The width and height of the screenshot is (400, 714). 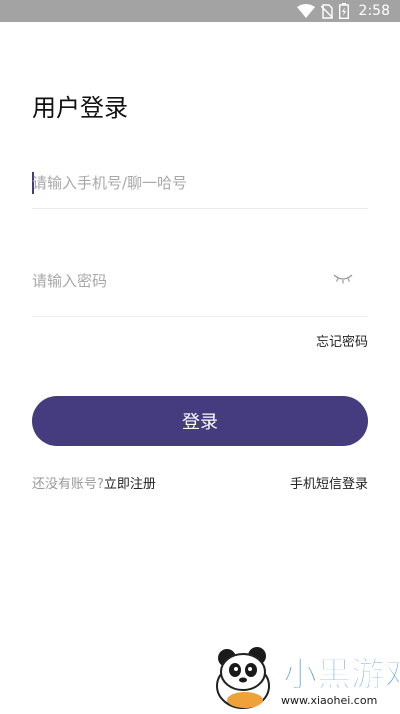 I want to click on status-icons: 2:58, so click(x=343, y=11).